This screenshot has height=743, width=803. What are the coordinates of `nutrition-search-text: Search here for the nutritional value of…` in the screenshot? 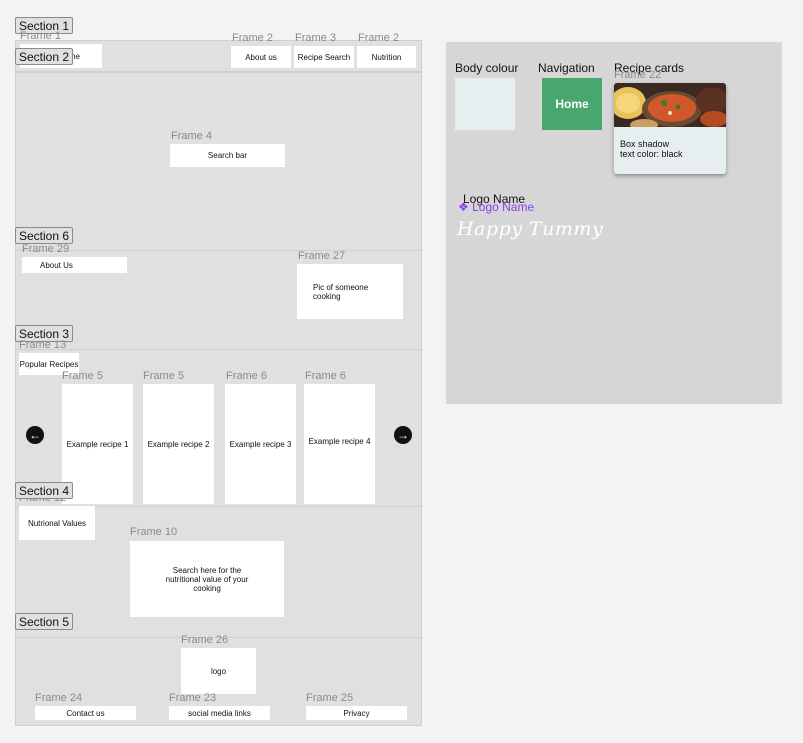 It's located at (207, 579).